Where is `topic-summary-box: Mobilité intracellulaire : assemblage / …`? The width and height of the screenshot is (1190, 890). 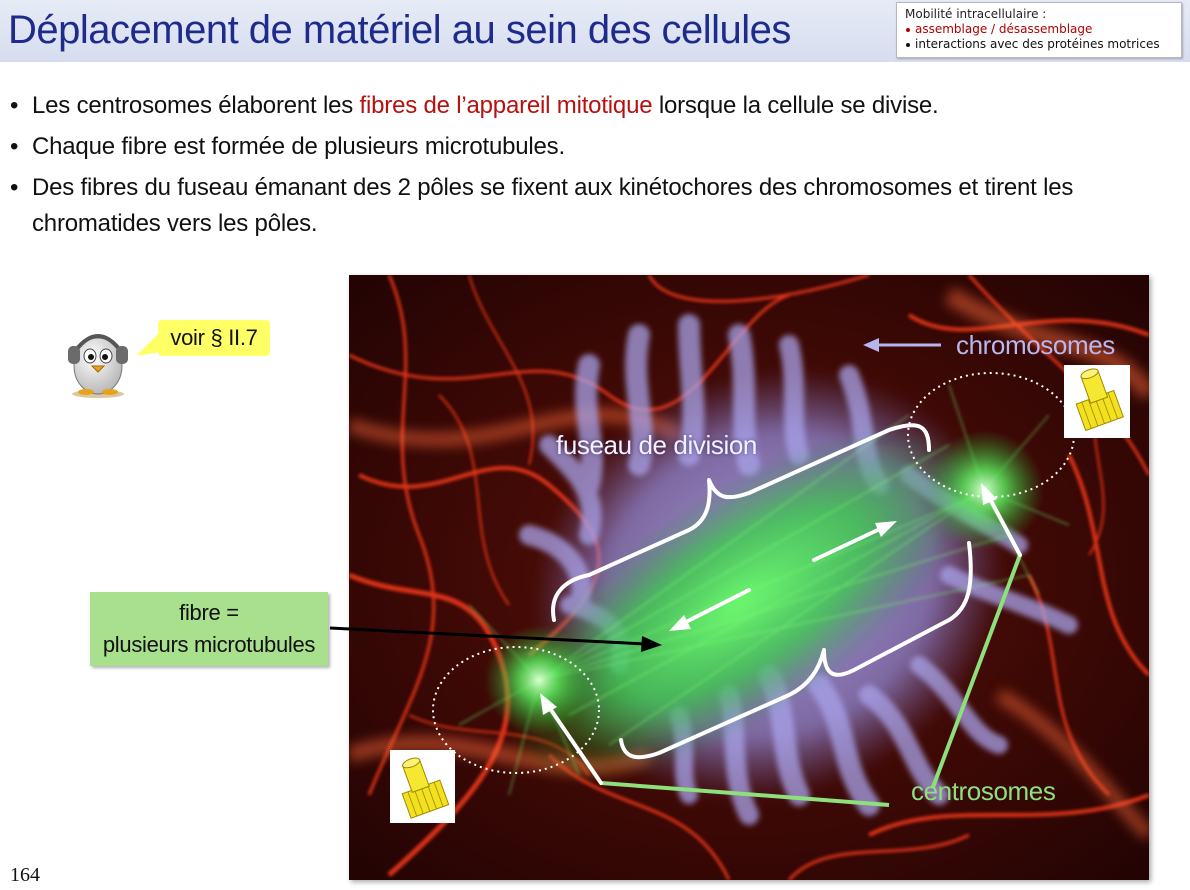
topic-summary-box: Mobilité intracellulaire : assemblage / … is located at coordinates (1039, 30).